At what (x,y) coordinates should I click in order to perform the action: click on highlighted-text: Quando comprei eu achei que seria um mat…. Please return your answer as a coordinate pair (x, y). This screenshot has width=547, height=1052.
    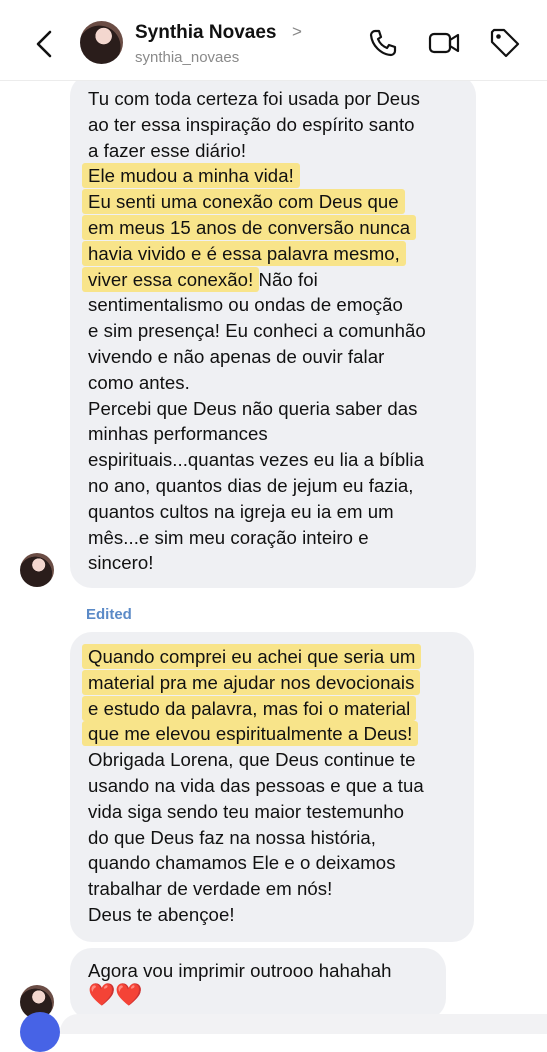
    Looking at the image, I should click on (252, 695).